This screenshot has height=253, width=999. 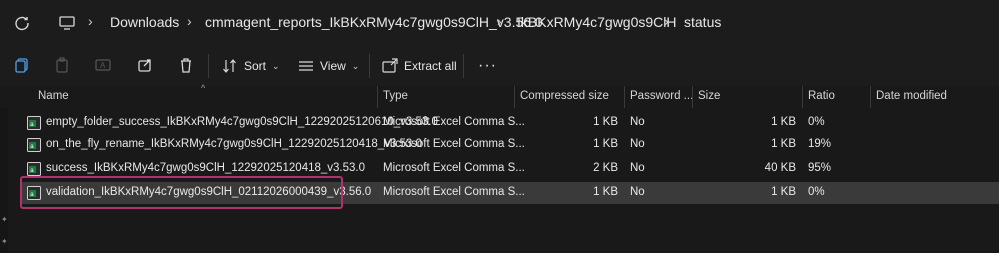 I want to click on file-size: 40 KB, so click(x=780, y=168).